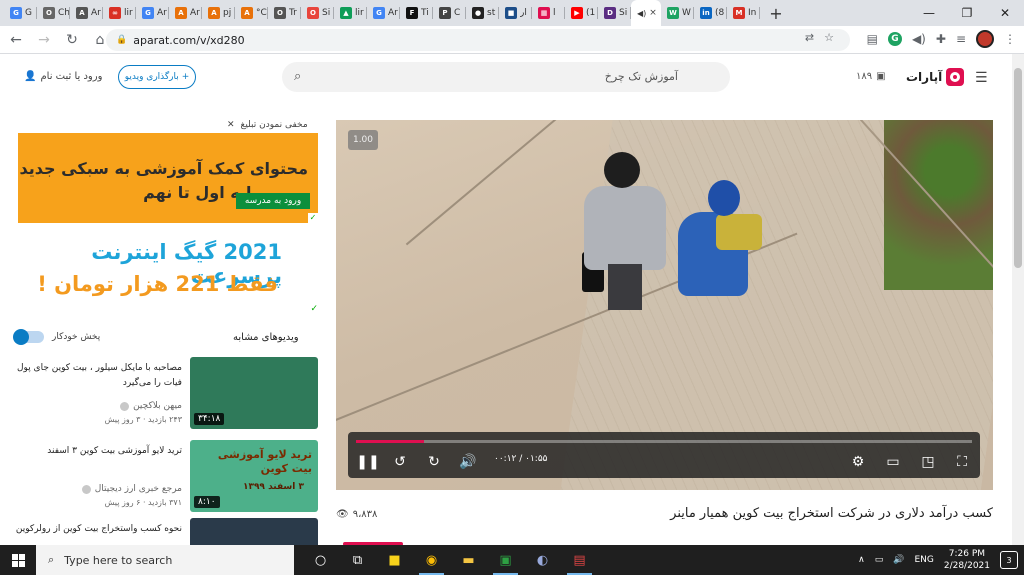  Describe the element at coordinates (506, 77) in the screenshot. I see `search-box: ⌕ آموزش تک چرخ` at that location.